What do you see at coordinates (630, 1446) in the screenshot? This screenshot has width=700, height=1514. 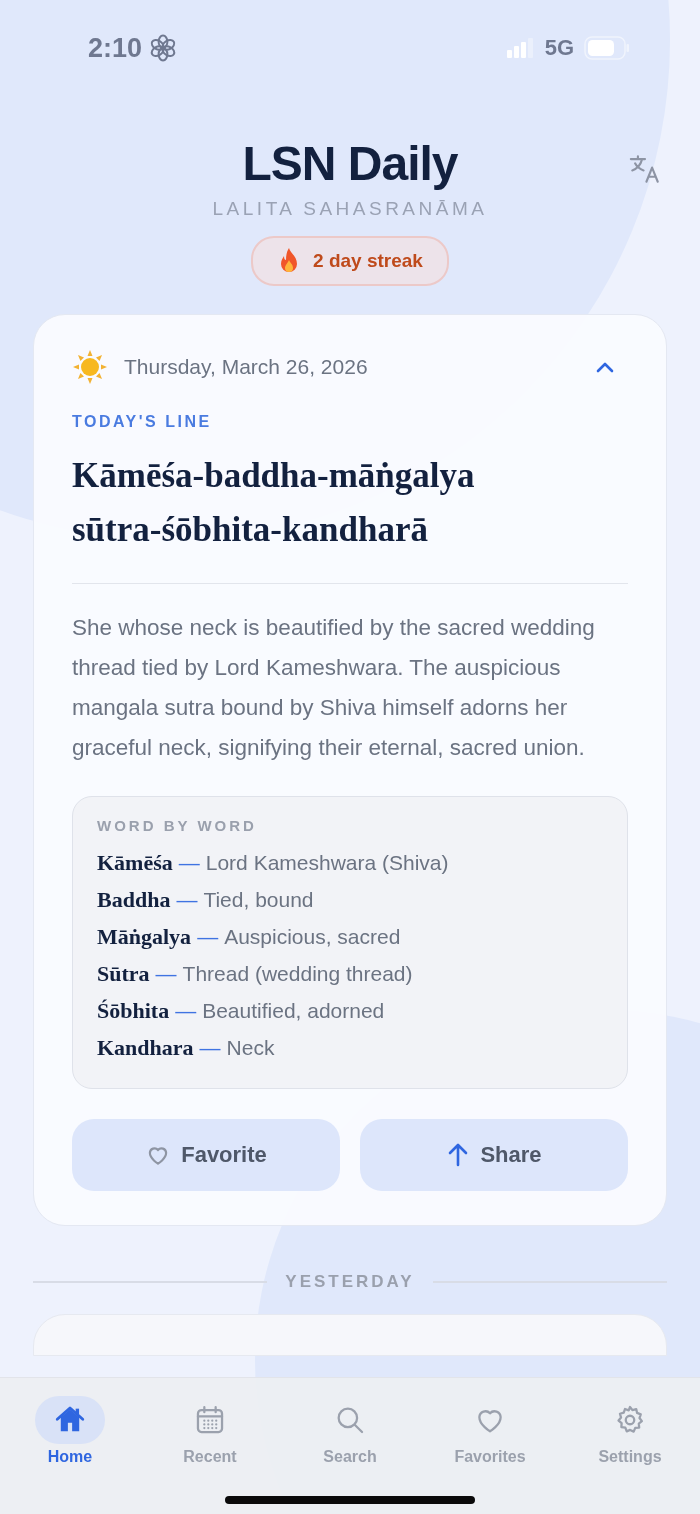 I see `tab: Settings` at bounding box center [630, 1446].